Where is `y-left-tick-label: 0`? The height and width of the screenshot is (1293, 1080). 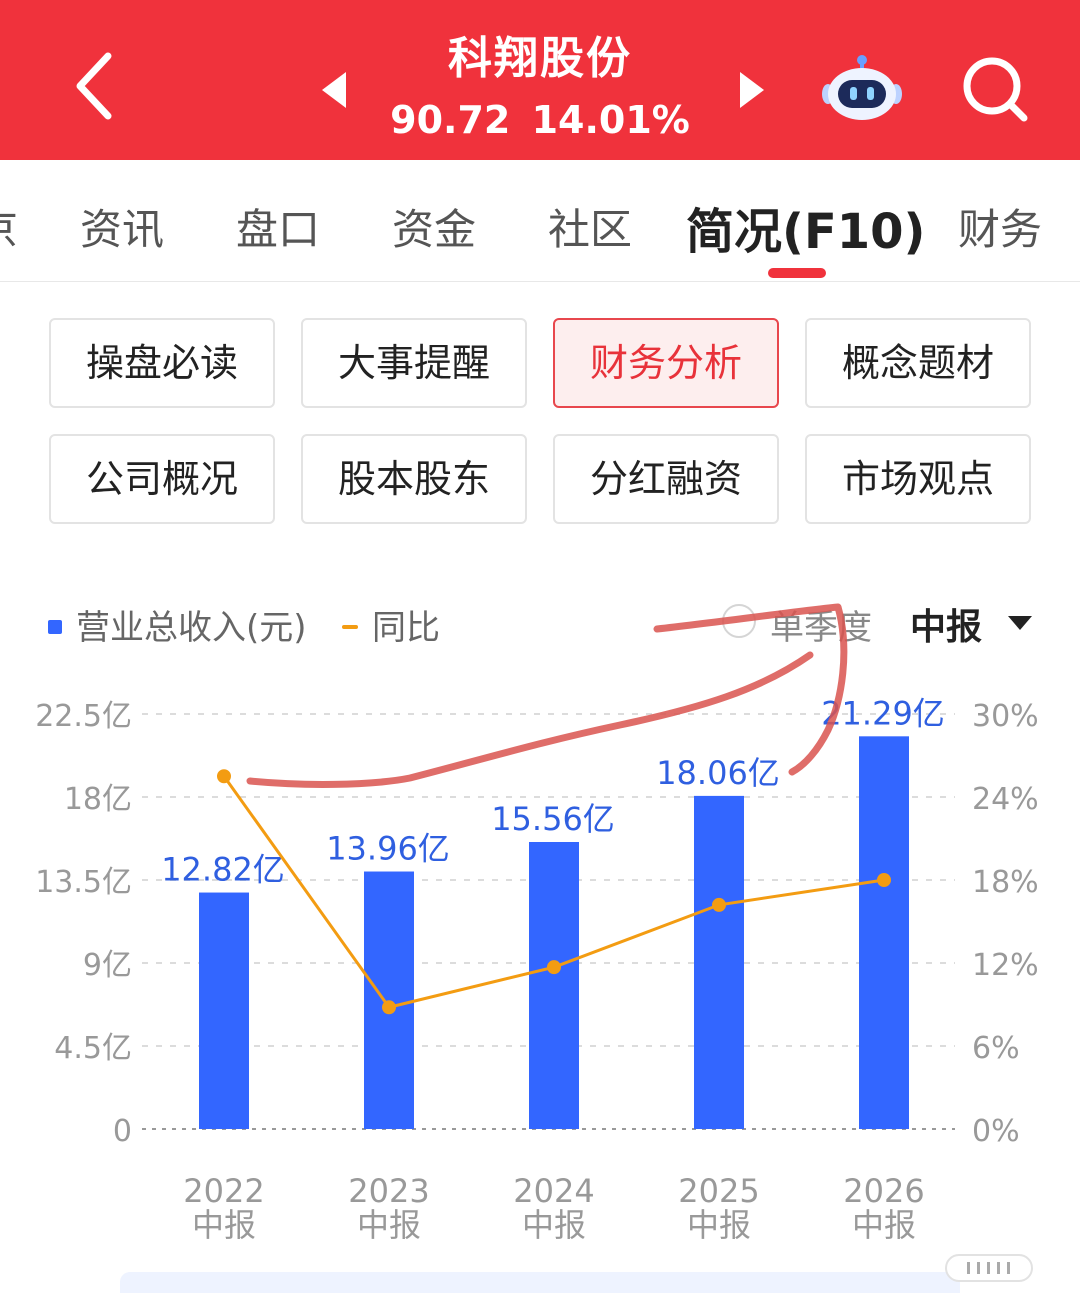
y-left-tick-label: 0 is located at coordinates (122, 1131).